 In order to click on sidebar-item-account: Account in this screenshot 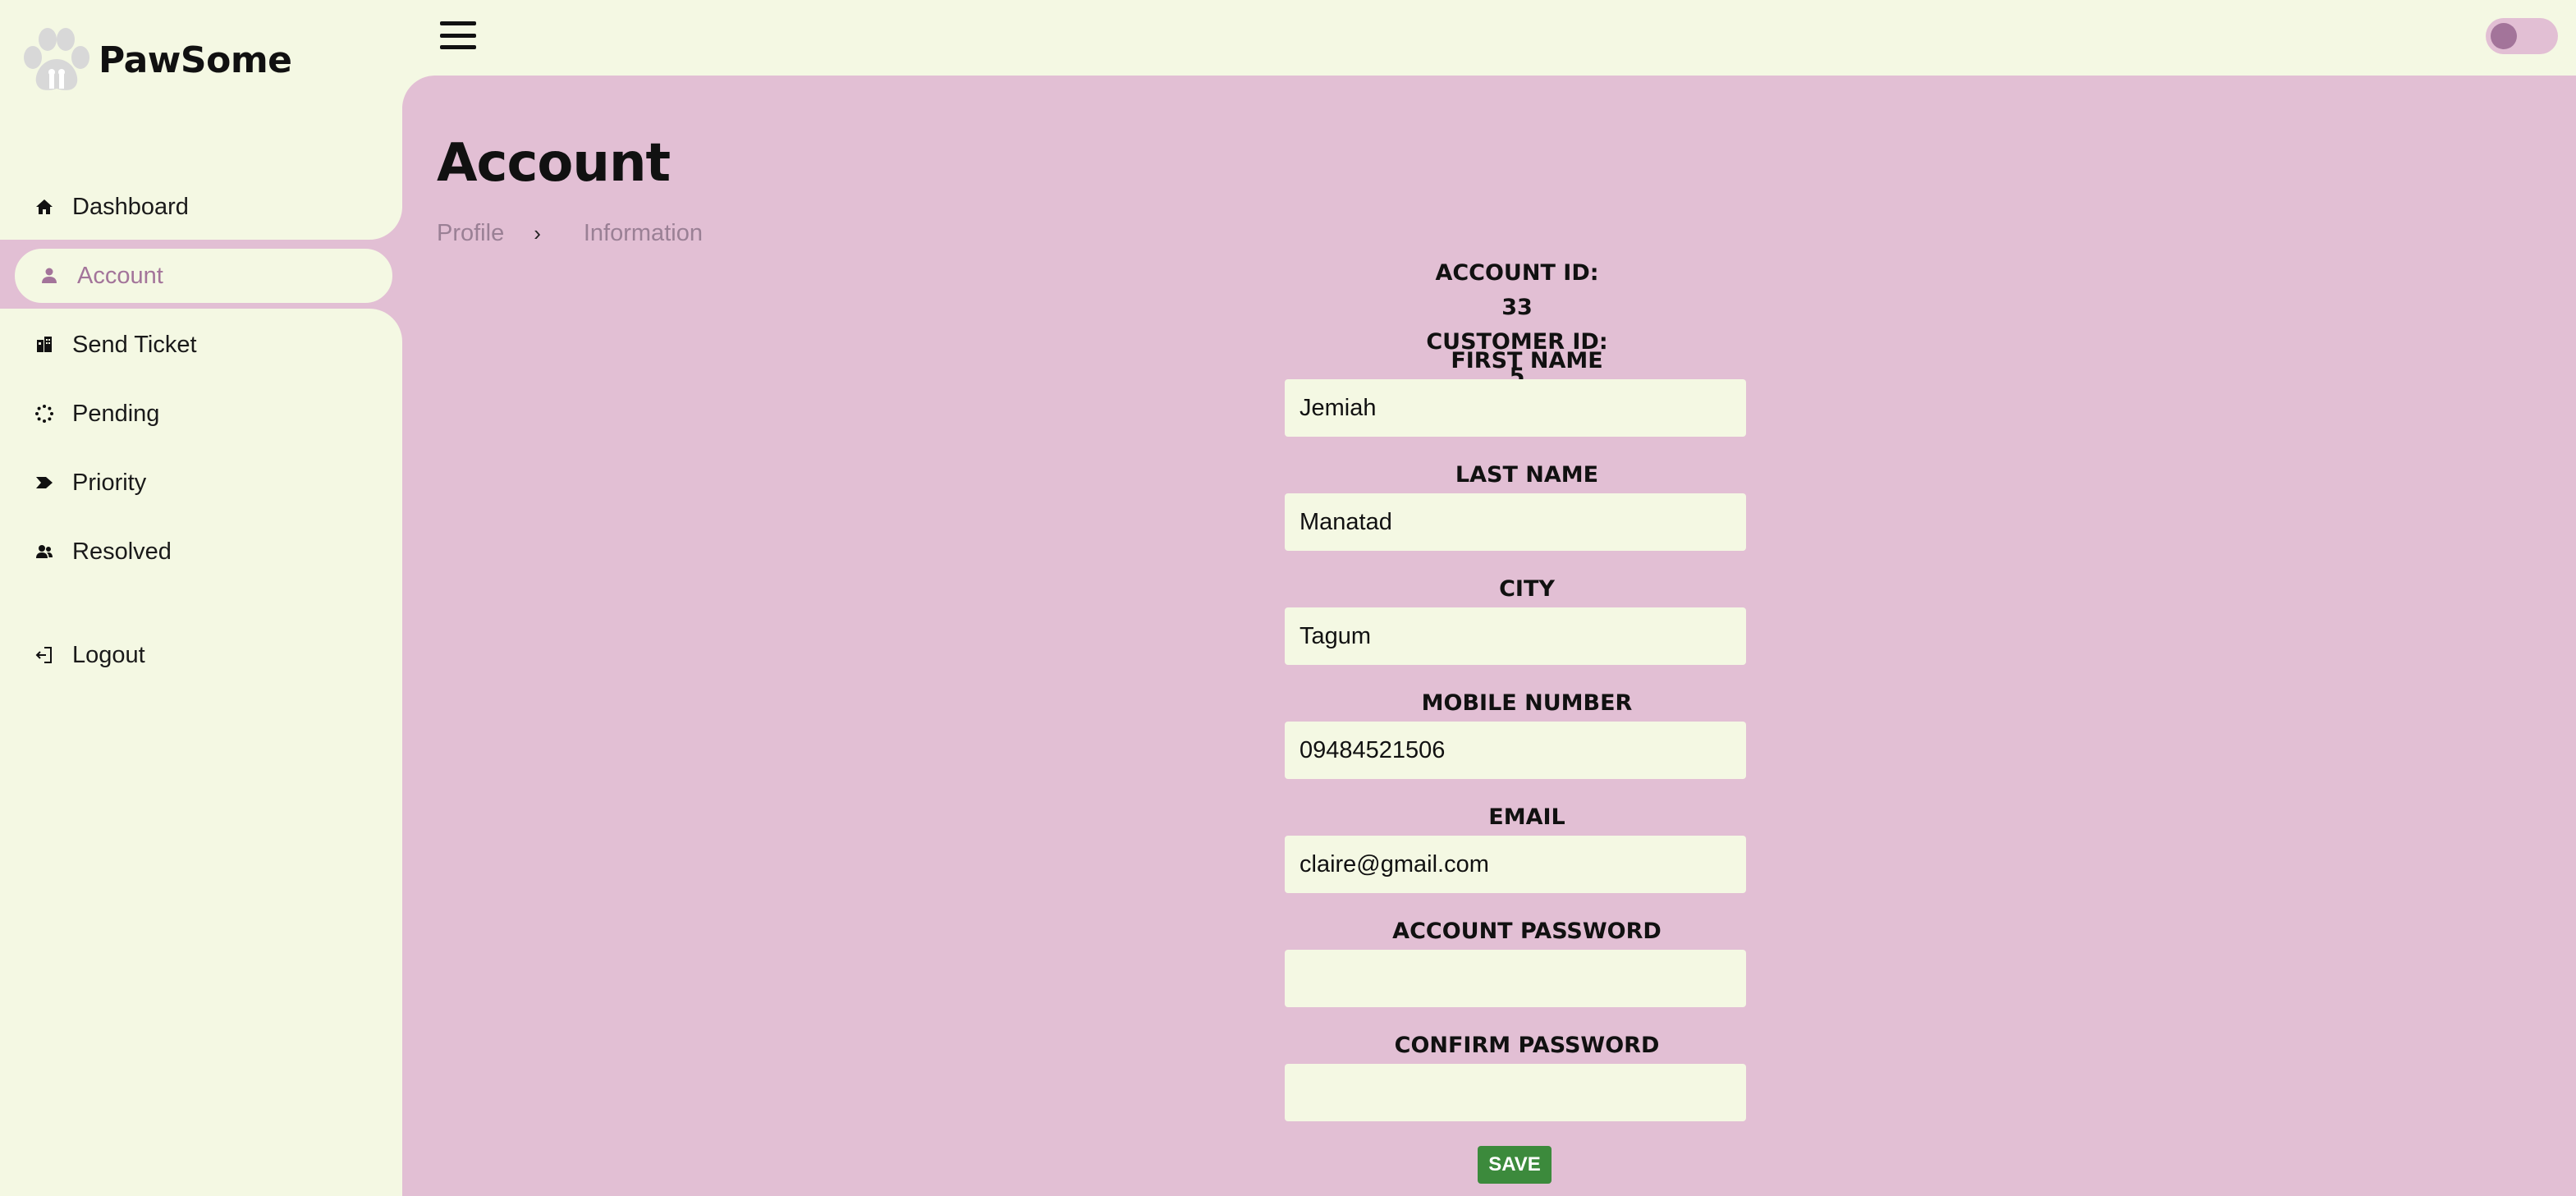, I will do `click(204, 276)`.